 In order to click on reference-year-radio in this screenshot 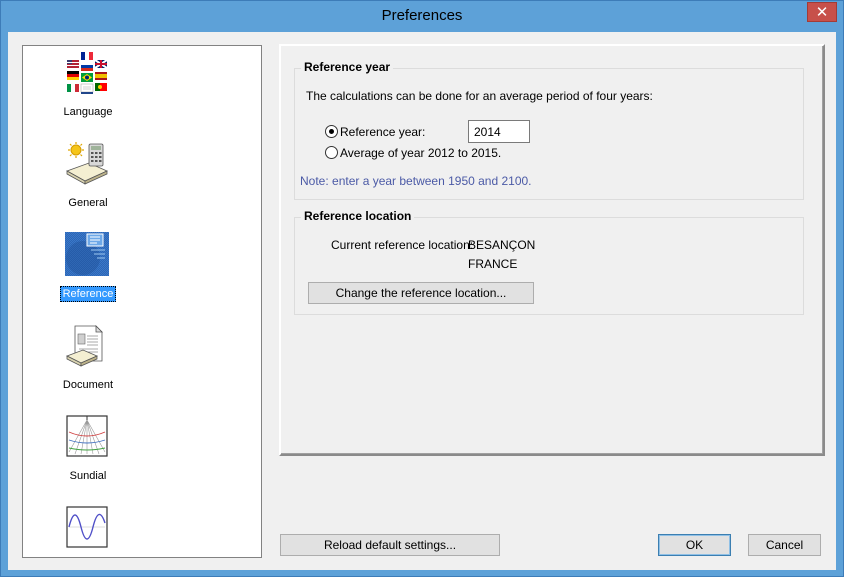, I will do `click(331, 131)`.